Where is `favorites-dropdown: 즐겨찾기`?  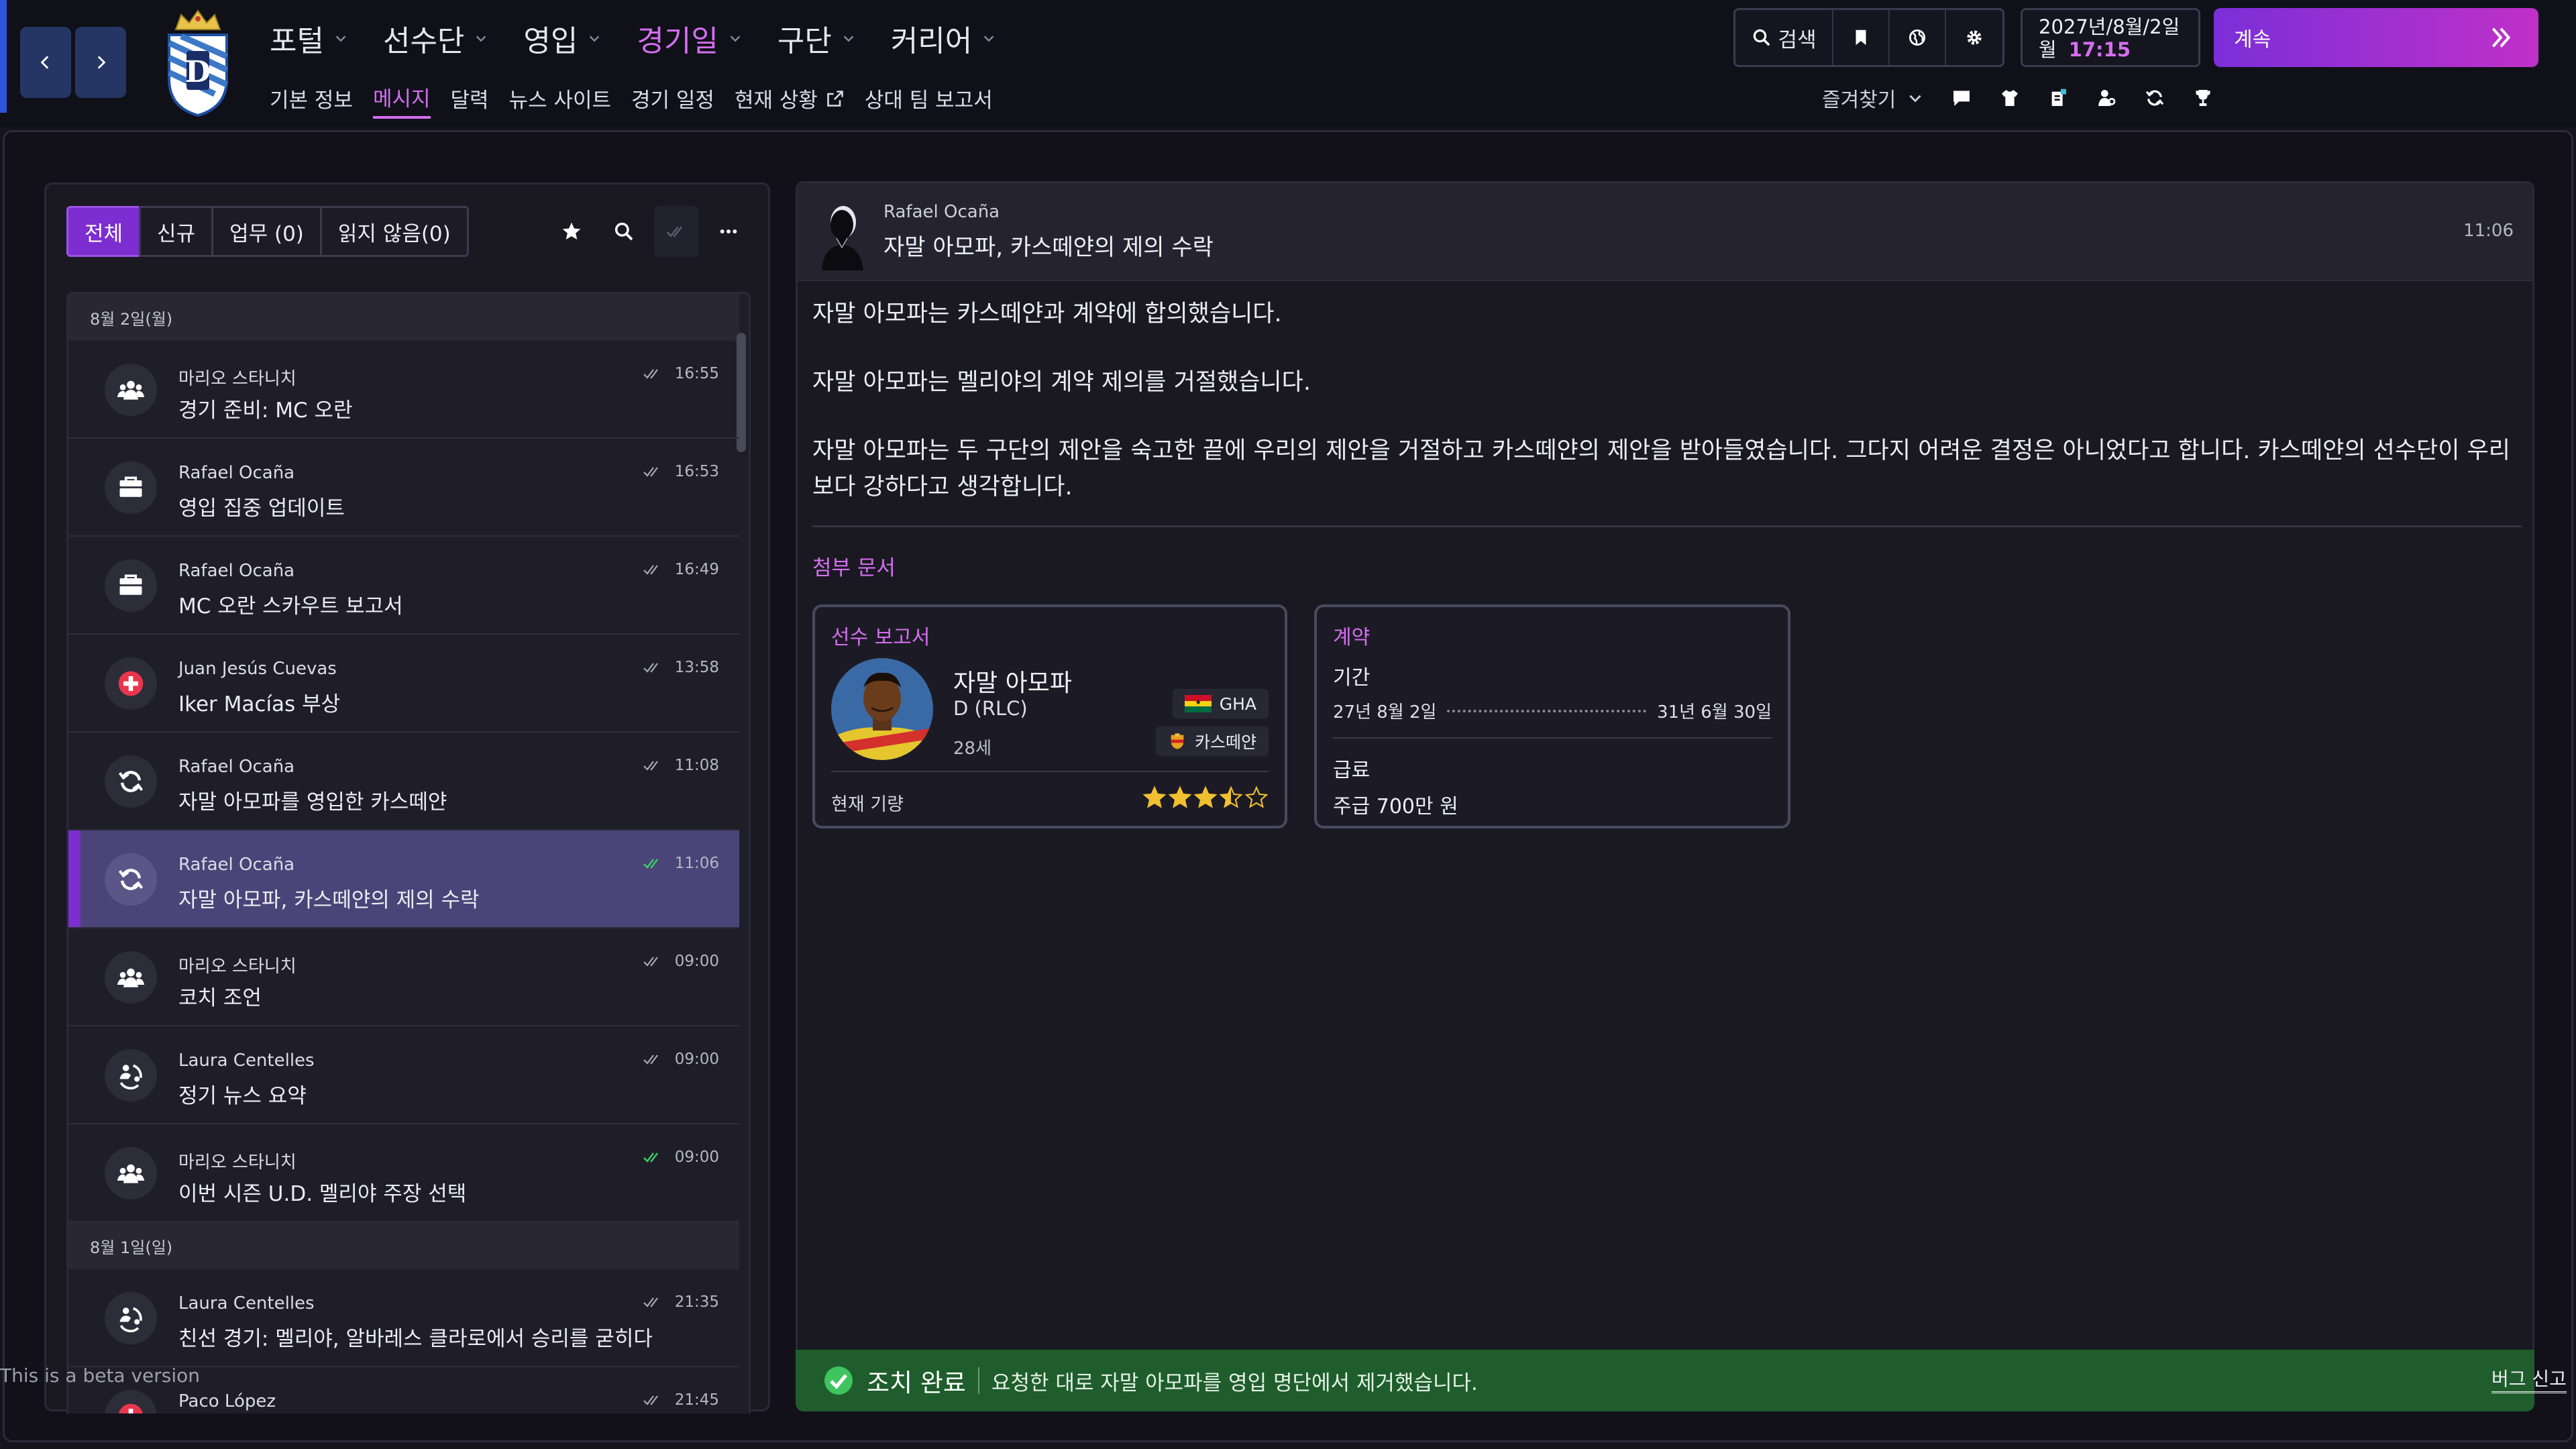
favorites-dropdown: 즐겨찾기 is located at coordinates (1873, 98).